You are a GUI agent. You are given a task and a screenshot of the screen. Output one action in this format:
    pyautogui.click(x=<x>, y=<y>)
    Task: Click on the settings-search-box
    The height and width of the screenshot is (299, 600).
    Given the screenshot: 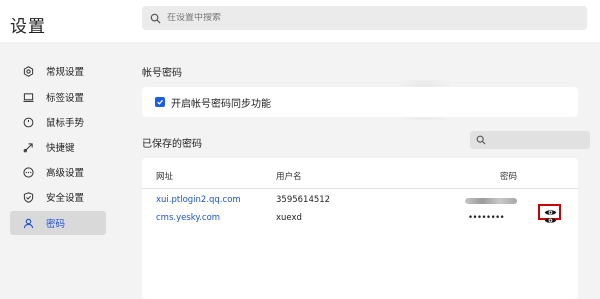 What is the action you would take?
    pyautogui.click(x=364, y=18)
    